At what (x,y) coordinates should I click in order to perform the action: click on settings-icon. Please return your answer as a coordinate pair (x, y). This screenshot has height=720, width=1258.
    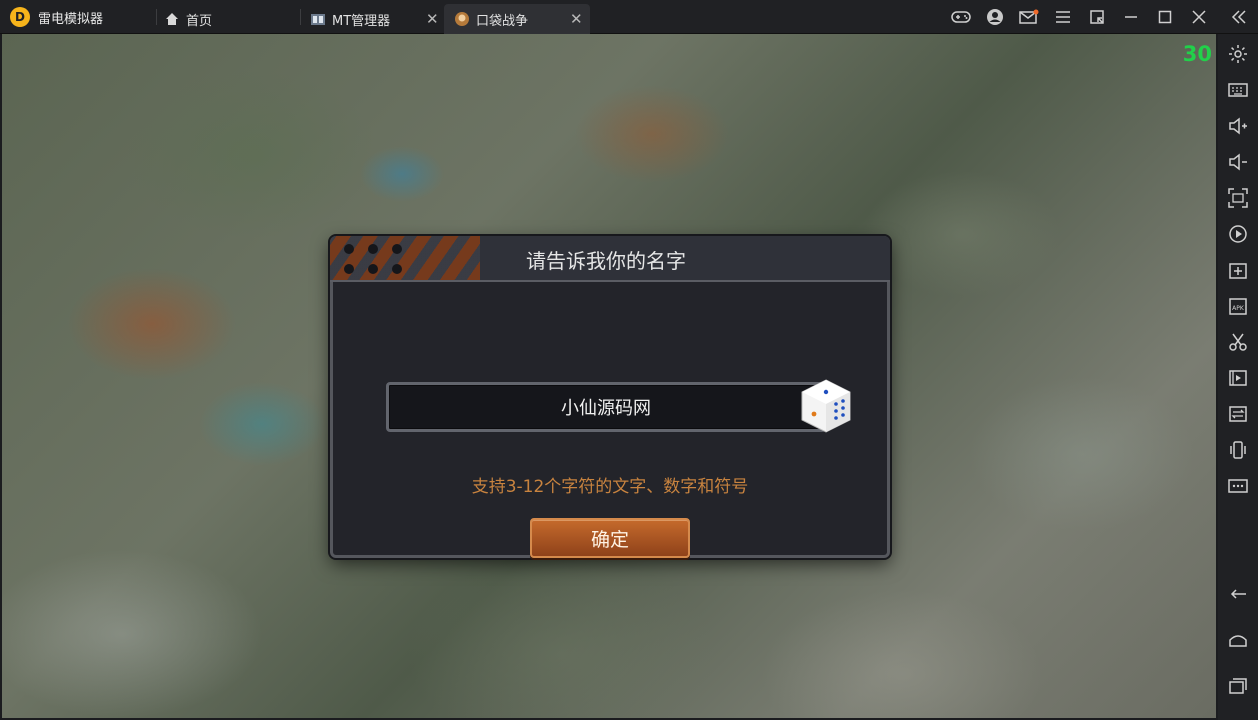
    Looking at the image, I should click on (1238, 54).